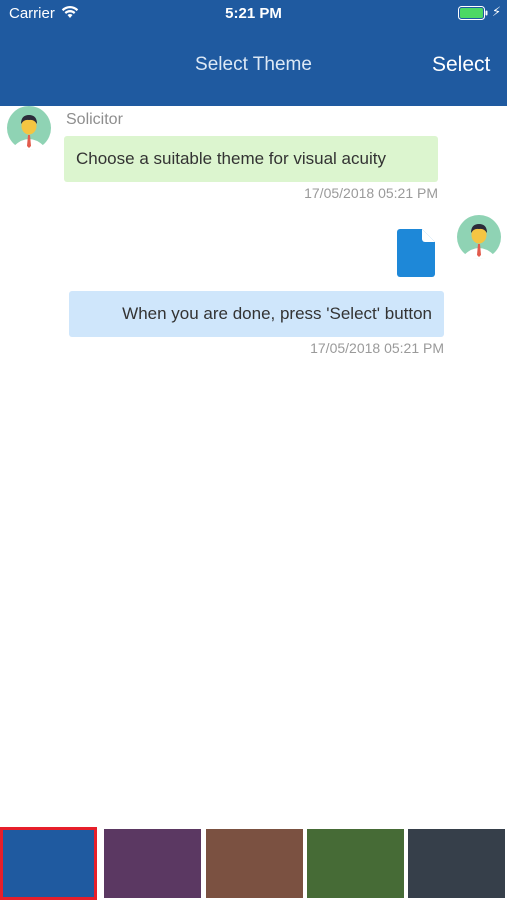  Describe the element at coordinates (473, 16) in the screenshot. I see `battery-icon` at that location.